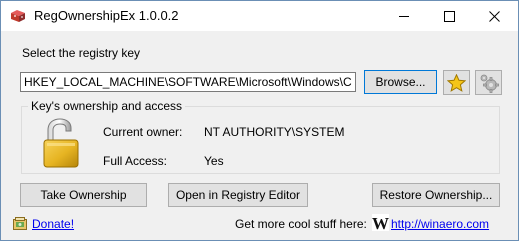  I want to click on maximize-button, so click(450, 16).